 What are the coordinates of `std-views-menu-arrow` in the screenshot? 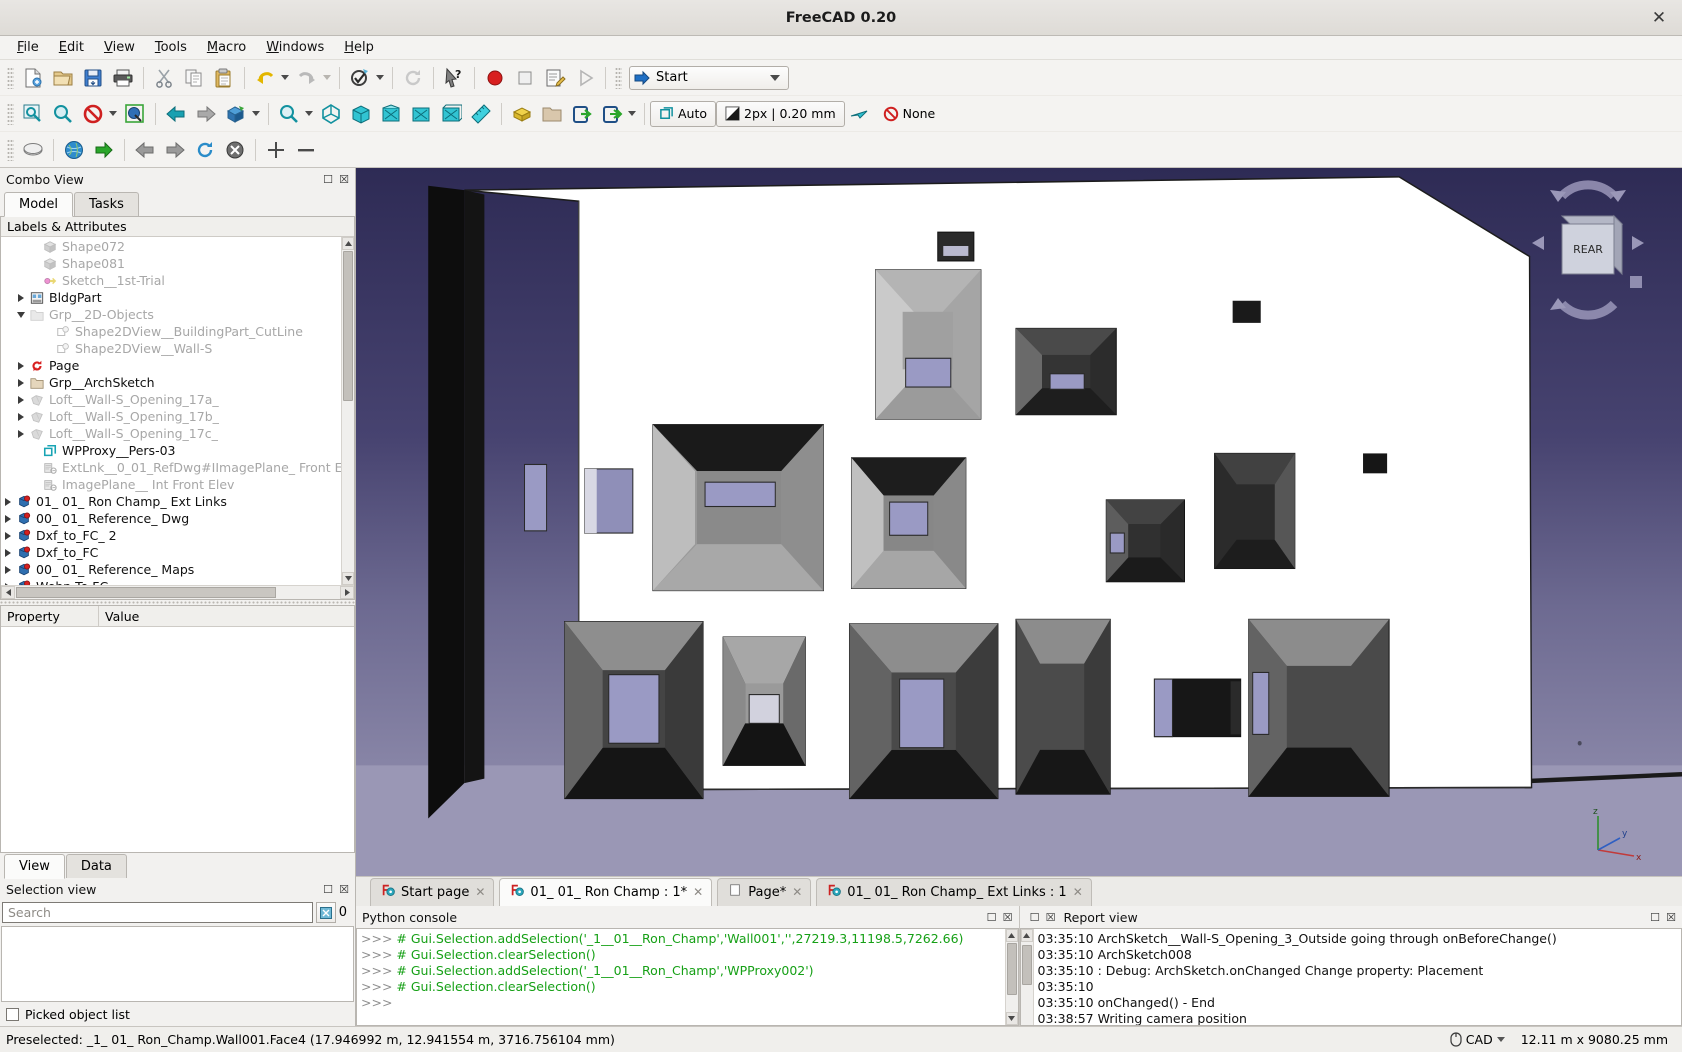 It's located at (256, 113).